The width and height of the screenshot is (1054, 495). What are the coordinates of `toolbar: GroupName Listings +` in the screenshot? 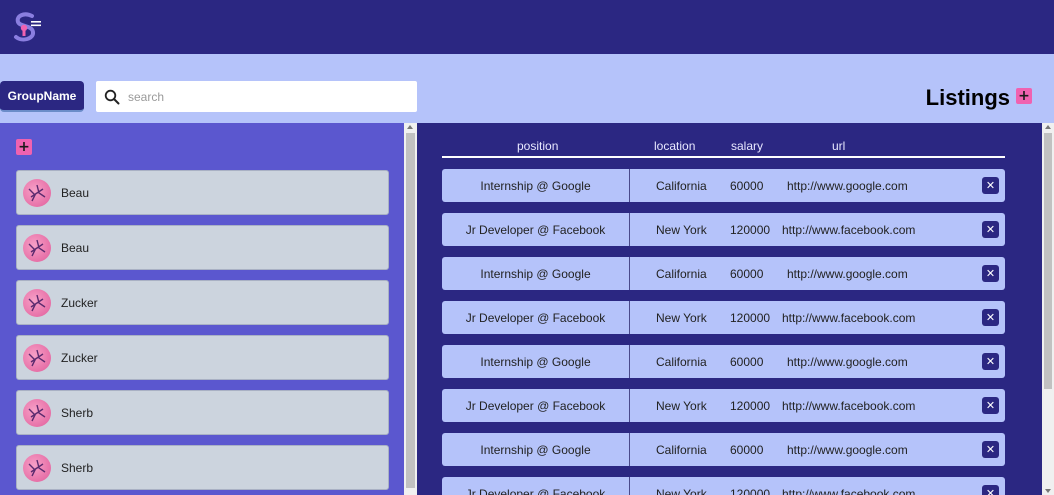 It's located at (527, 88).